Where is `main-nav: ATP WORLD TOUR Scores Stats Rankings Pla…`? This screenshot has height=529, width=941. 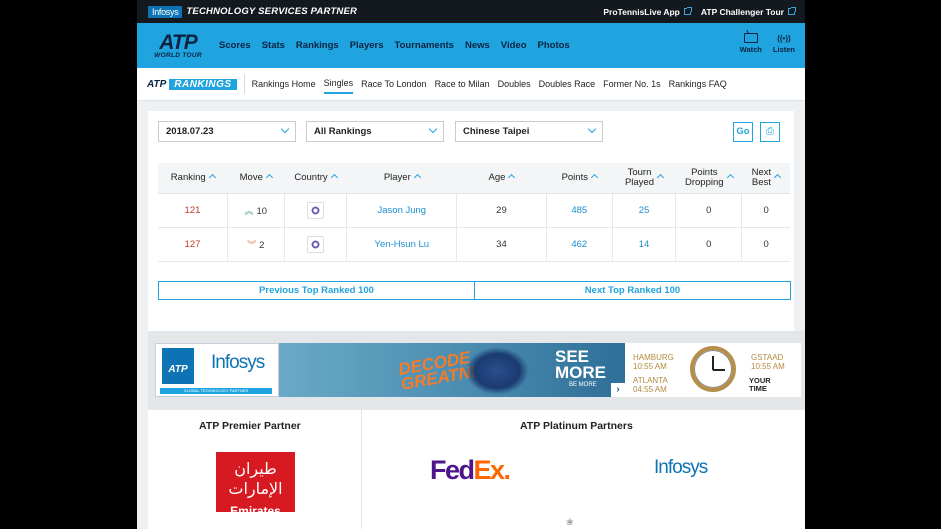 main-nav: ATP WORLD TOUR Scores Stats Rankings Pla… is located at coordinates (471, 45).